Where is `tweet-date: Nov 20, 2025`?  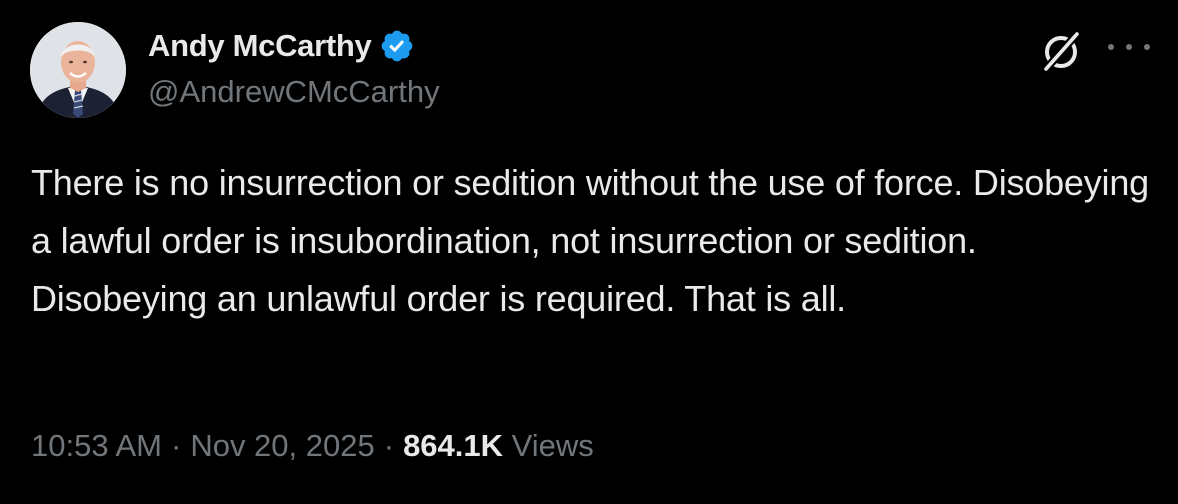 tweet-date: Nov 20, 2025 is located at coordinates (282, 445).